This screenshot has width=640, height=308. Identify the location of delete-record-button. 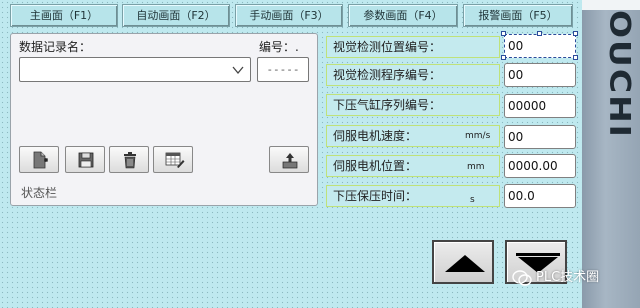
(129, 159).